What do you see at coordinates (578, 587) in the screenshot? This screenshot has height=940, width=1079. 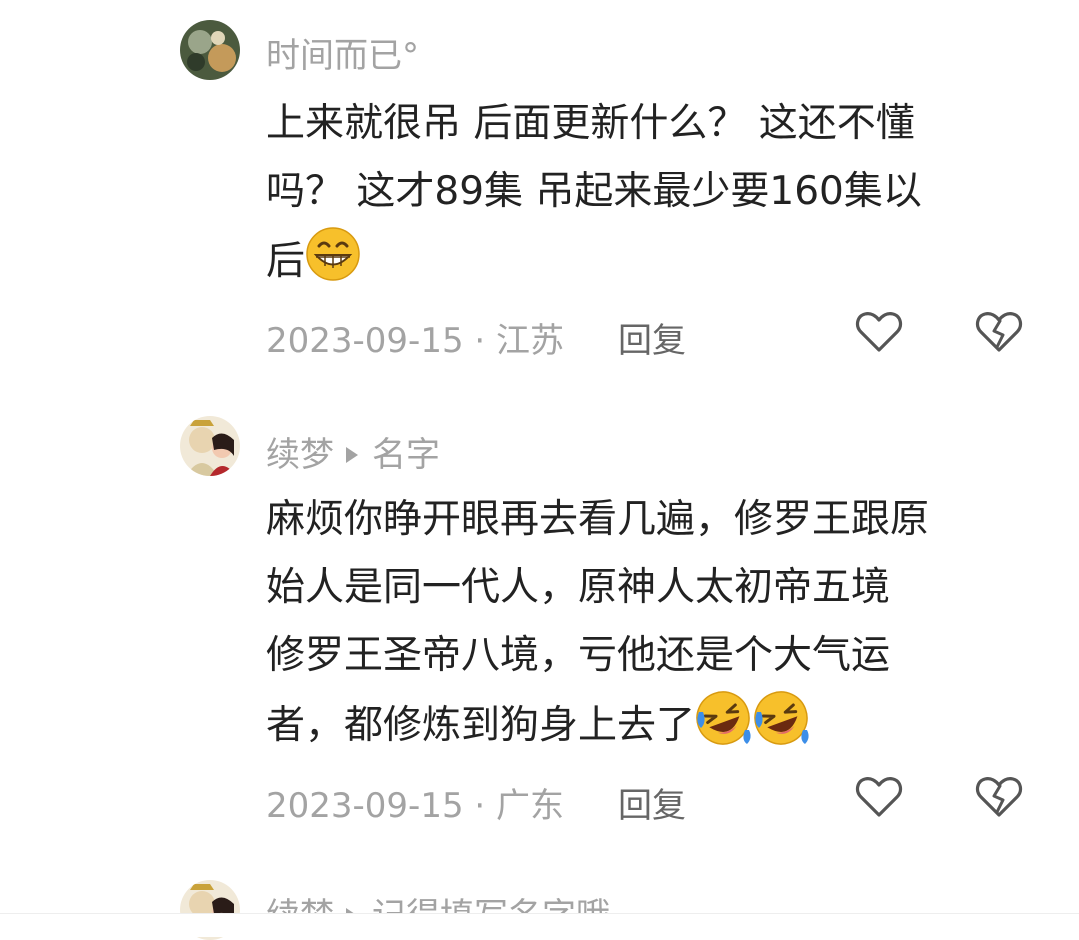 I see `comment-line: 始人是同一代人，原神人太初帝五境` at bounding box center [578, 587].